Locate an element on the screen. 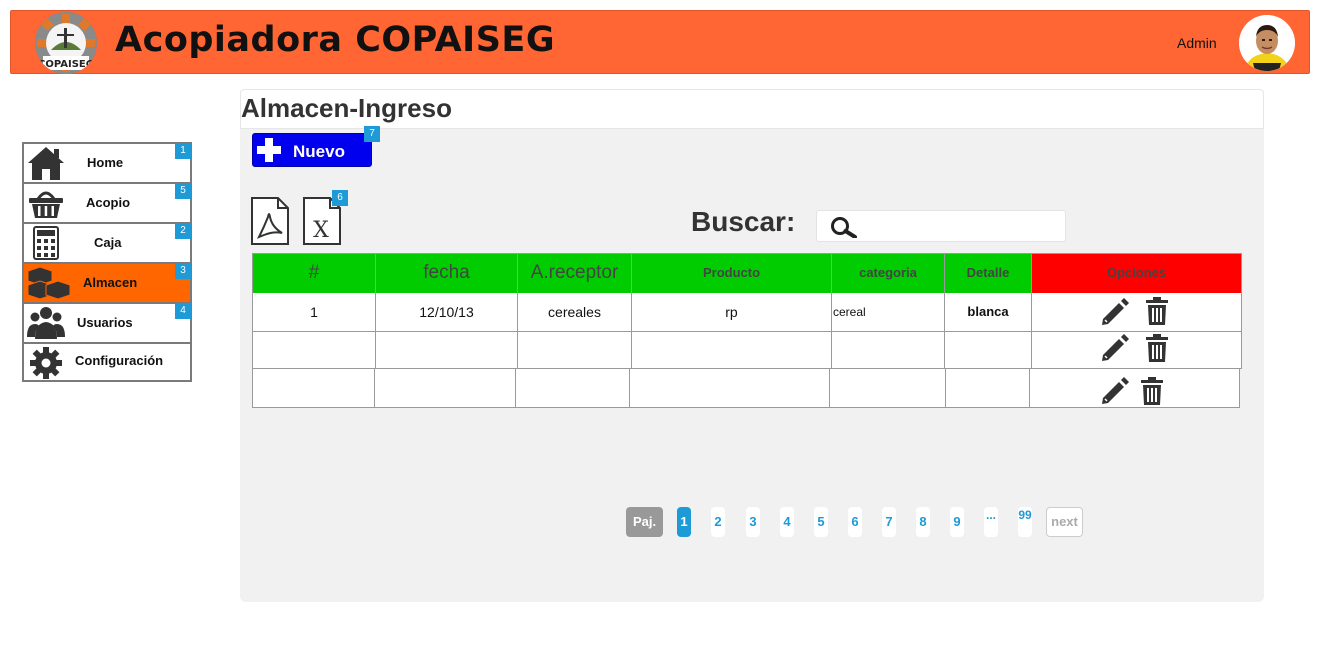 The width and height of the screenshot is (1325, 657). column-header-fecha: fecha is located at coordinates (447, 273).